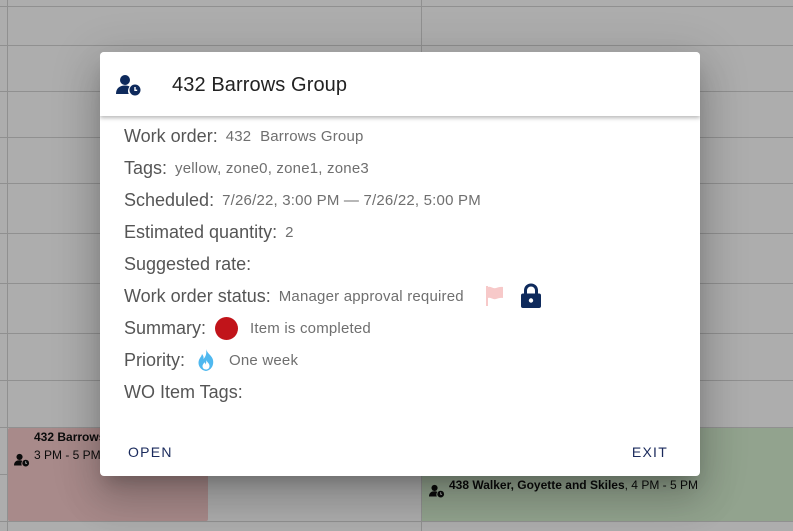 The width and height of the screenshot is (793, 531). Describe the element at coordinates (400, 450) in the screenshot. I see `dialog-actions: OPEN EXIT` at that location.